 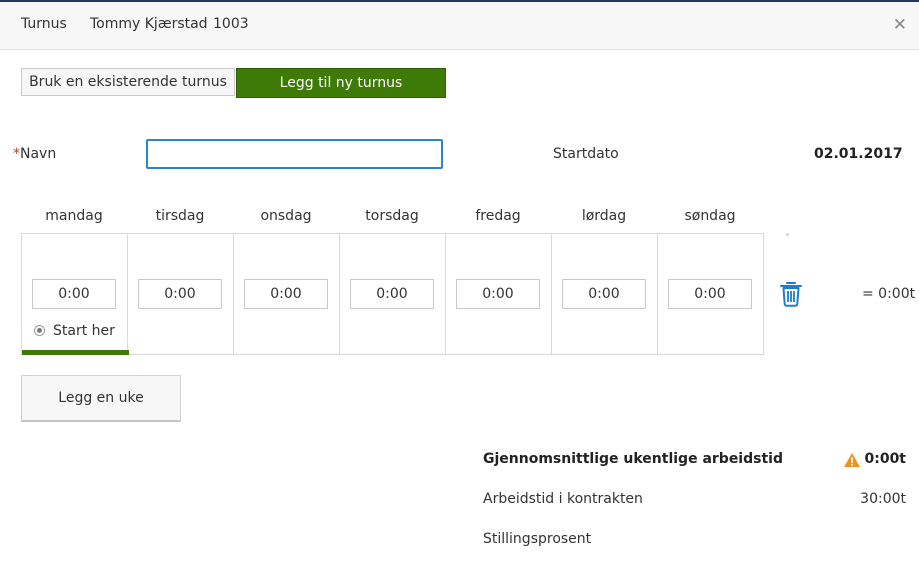 I want to click on day-cell-torsdag, so click(x=393, y=294).